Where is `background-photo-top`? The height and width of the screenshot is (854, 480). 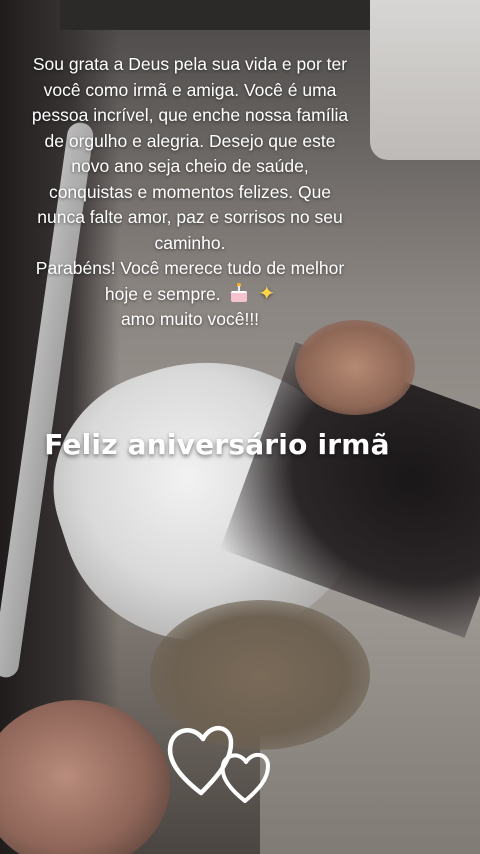
background-photo-top is located at coordinates (220, 15).